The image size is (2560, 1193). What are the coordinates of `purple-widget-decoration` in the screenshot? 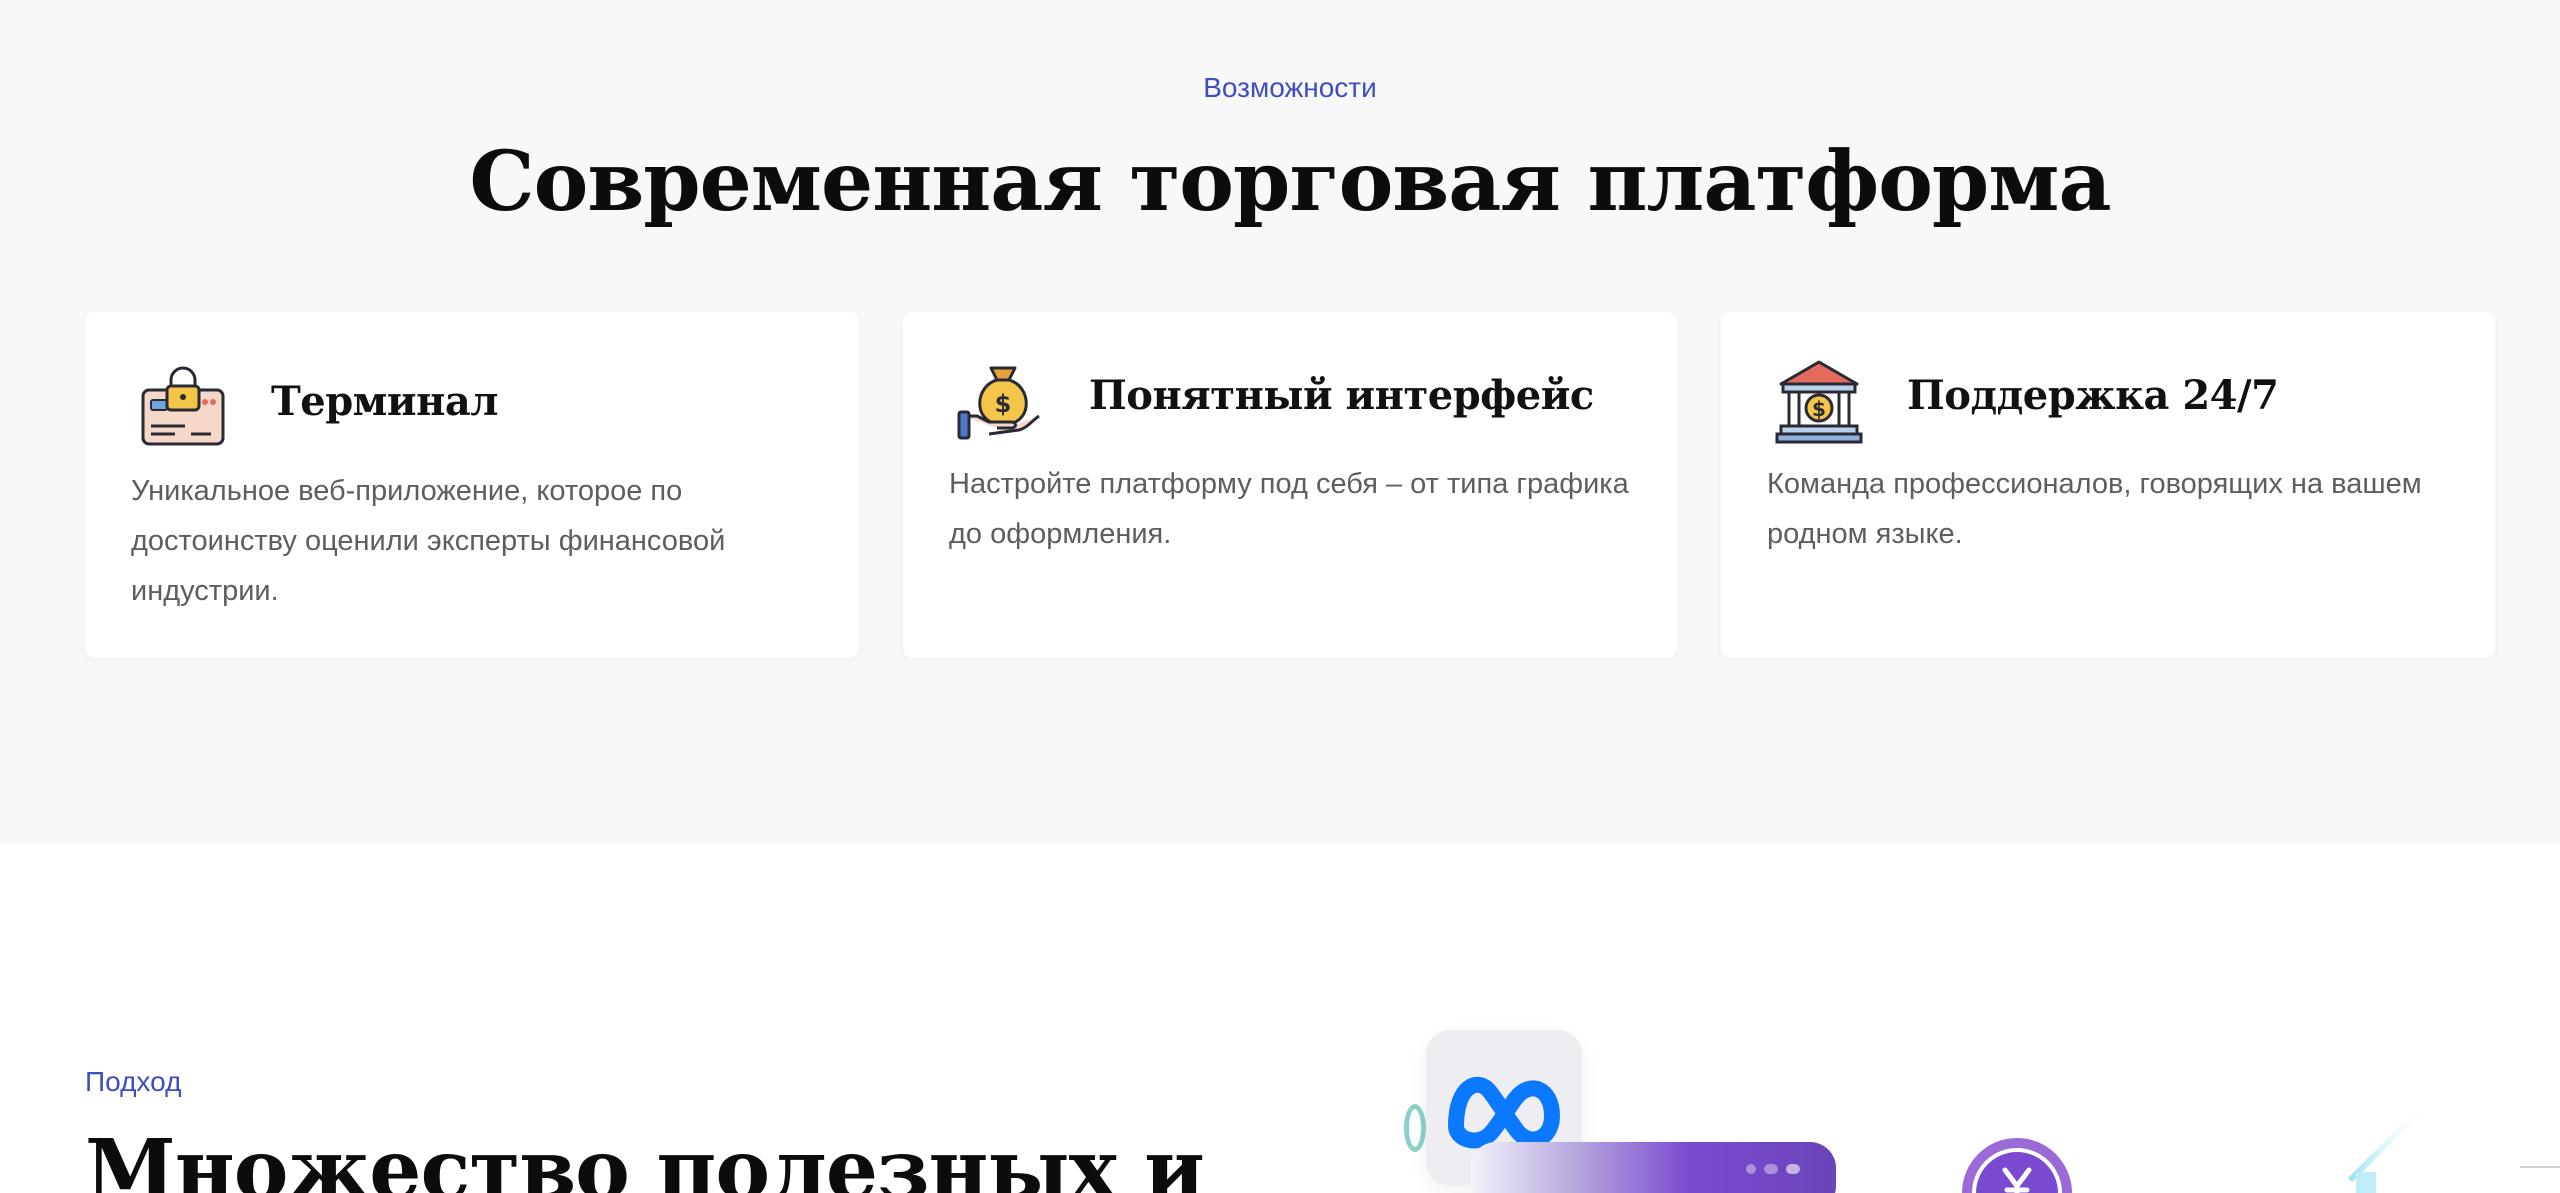 It's located at (1653, 1167).